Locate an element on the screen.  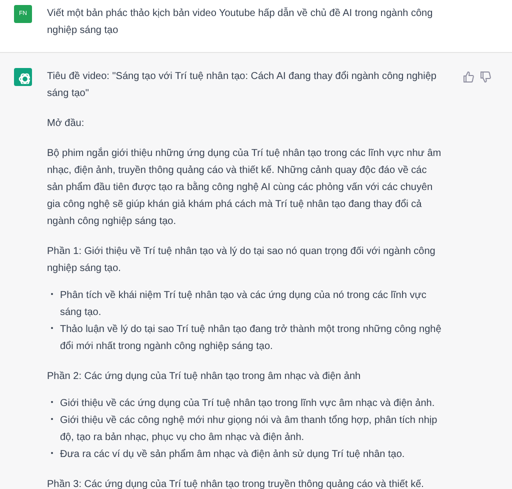
message-paragraph: Tiêu đề video: "Sáng tạo với Trí tuệ nhân tạo: Cách AI đang thay đổi ngành công nghiệp sáng tạo" is located at coordinates (242, 85).